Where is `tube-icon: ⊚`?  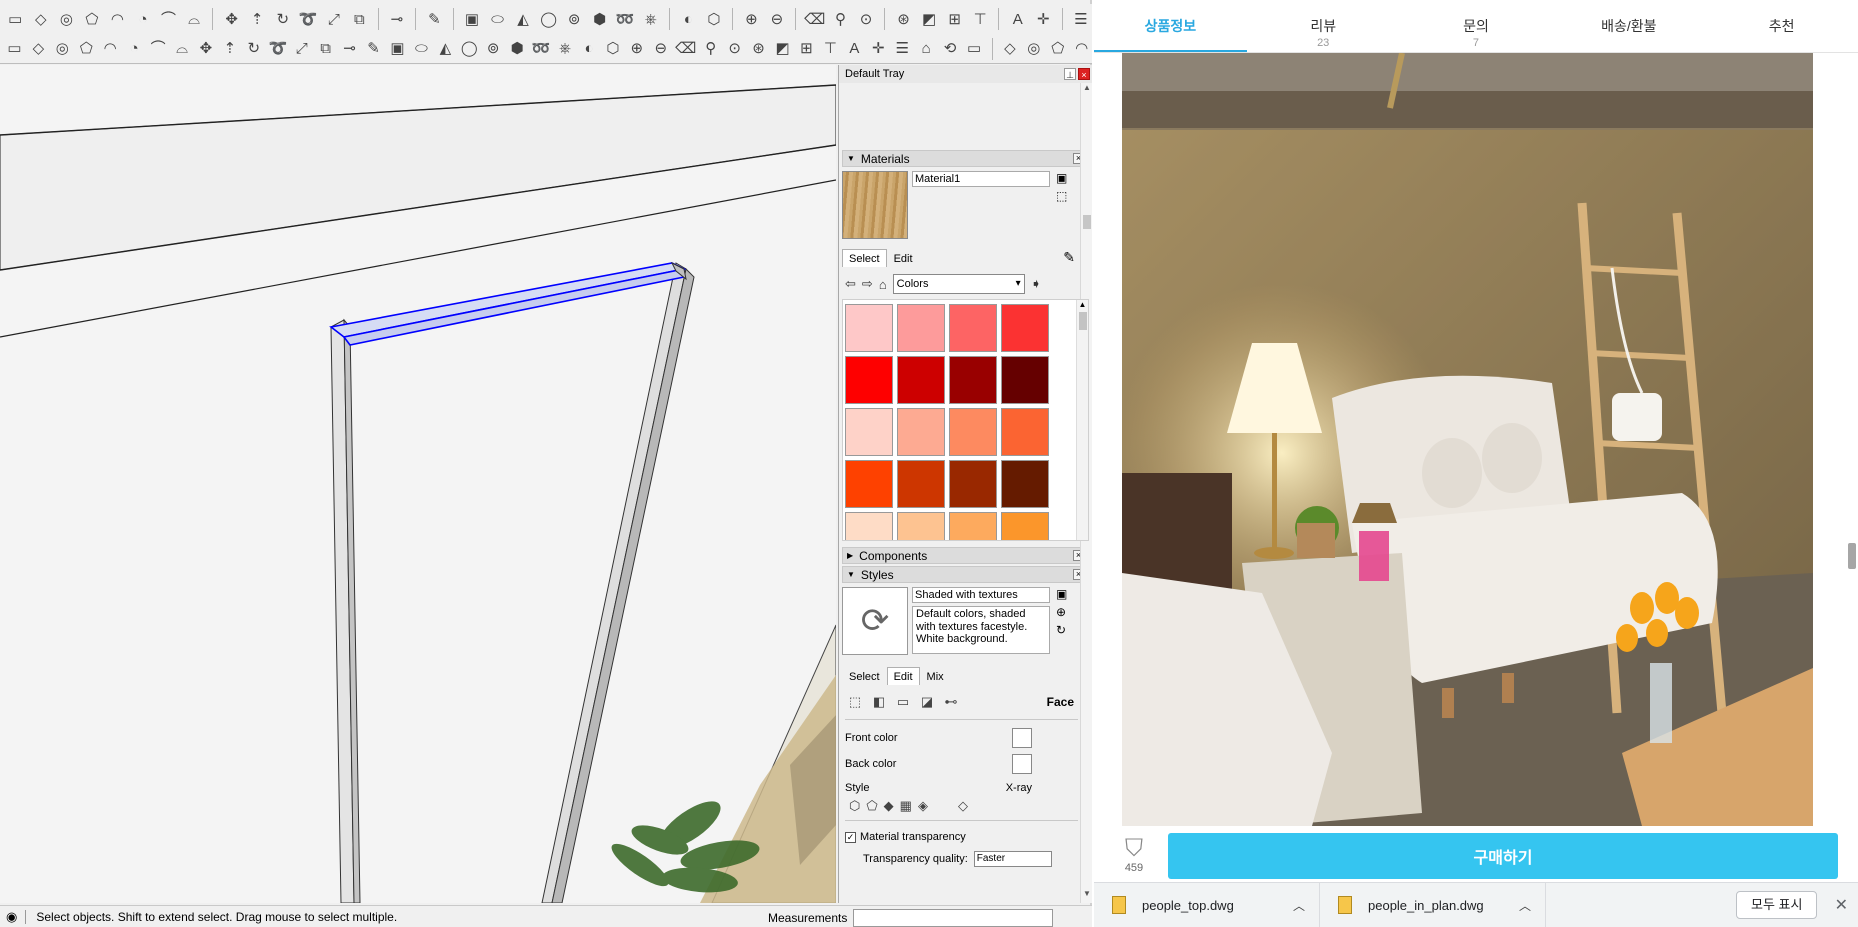
tube-icon: ⊚ is located at coordinates (574, 19).